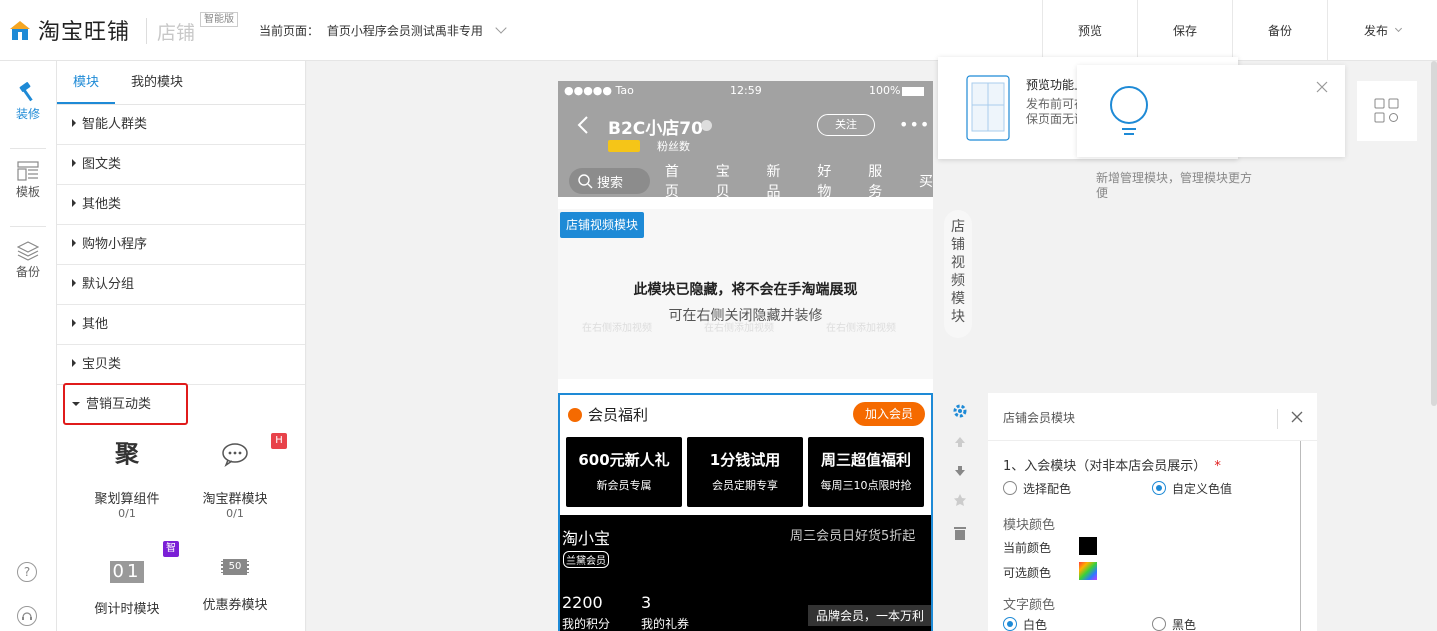  What do you see at coordinates (28, 346) in the screenshot?
I see `left-rail: 装修 模板 备份 ?` at bounding box center [28, 346].